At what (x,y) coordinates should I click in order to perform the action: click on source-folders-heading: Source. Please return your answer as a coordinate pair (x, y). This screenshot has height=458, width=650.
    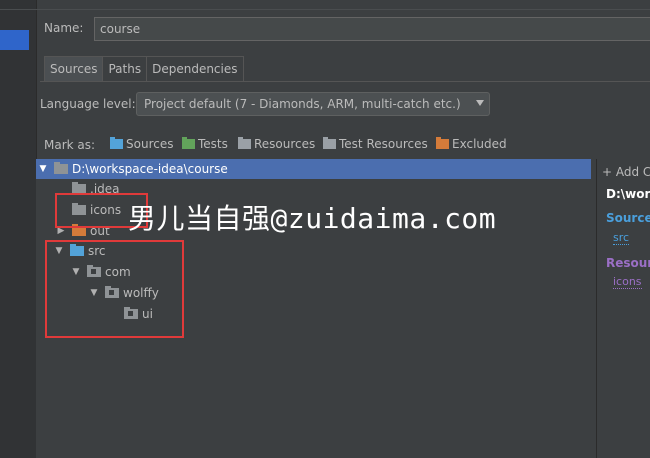
    Looking at the image, I should click on (628, 218).